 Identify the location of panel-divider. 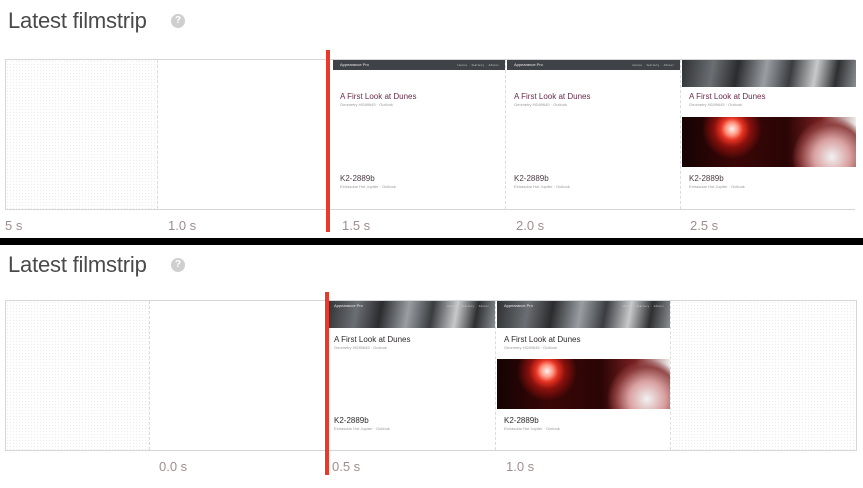
(431, 241).